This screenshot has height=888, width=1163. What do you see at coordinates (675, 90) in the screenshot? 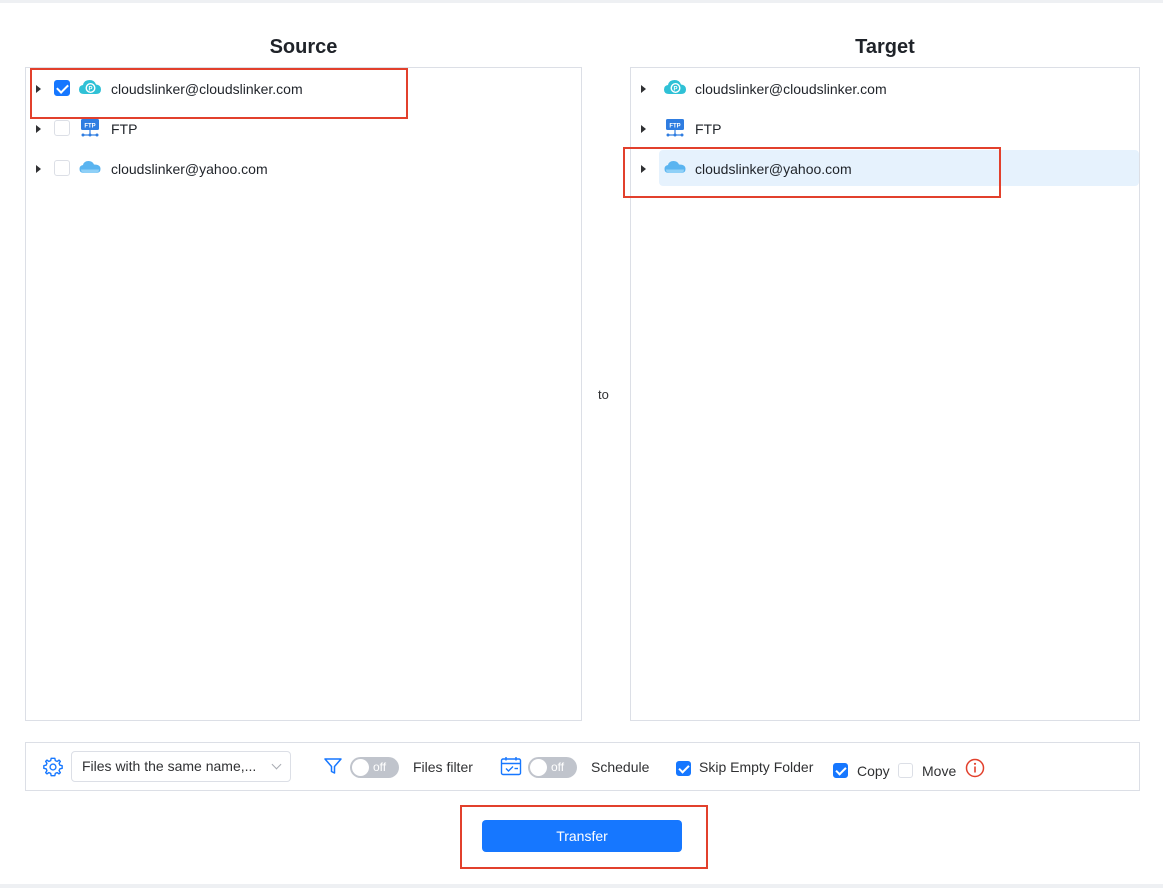
I see `svg-text: P` at bounding box center [675, 90].